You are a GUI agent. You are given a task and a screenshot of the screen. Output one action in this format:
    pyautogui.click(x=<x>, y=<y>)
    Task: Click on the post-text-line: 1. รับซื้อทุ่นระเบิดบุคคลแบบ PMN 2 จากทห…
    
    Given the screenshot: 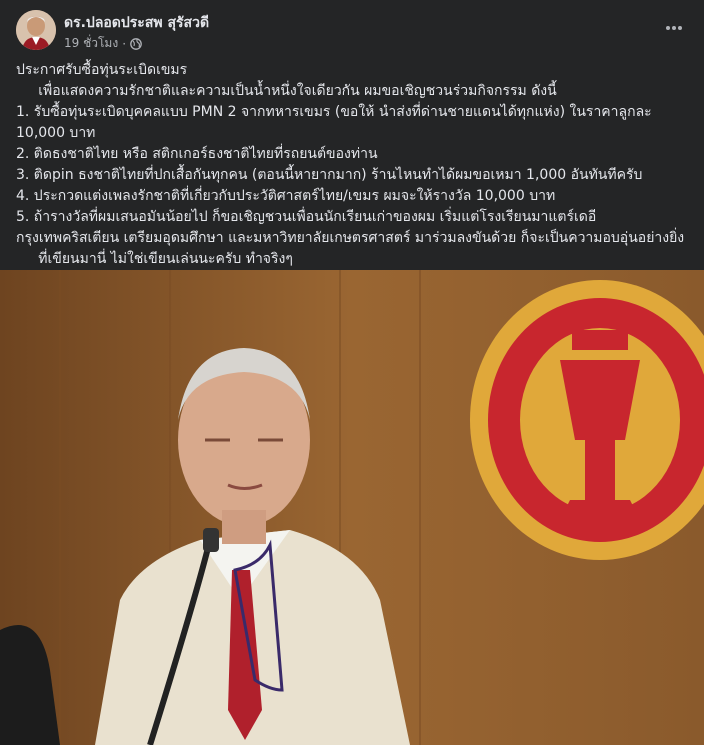 What is the action you would take?
    pyautogui.click(x=336, y=122)
    